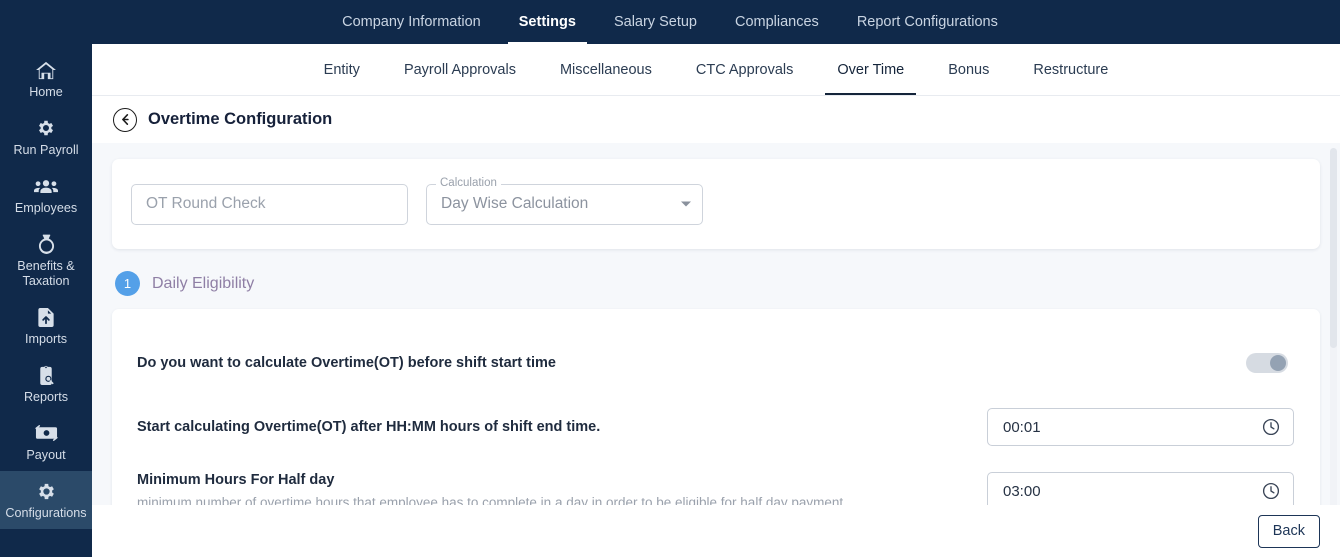 This screenshot has width=1340, height=557. Describe the element at coordinates (46, 397) in the screenshot. I see `sidebar-item-label: Reports` at that location.